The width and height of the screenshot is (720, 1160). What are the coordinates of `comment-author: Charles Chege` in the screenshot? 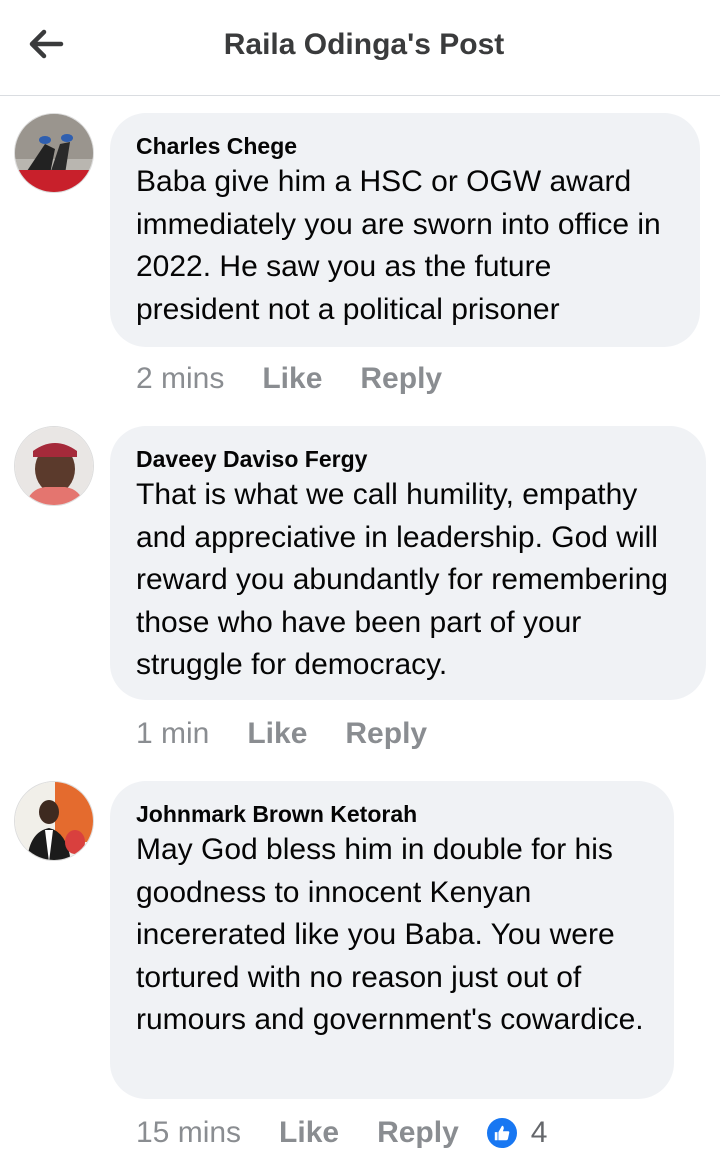 It's located at (405, 146).